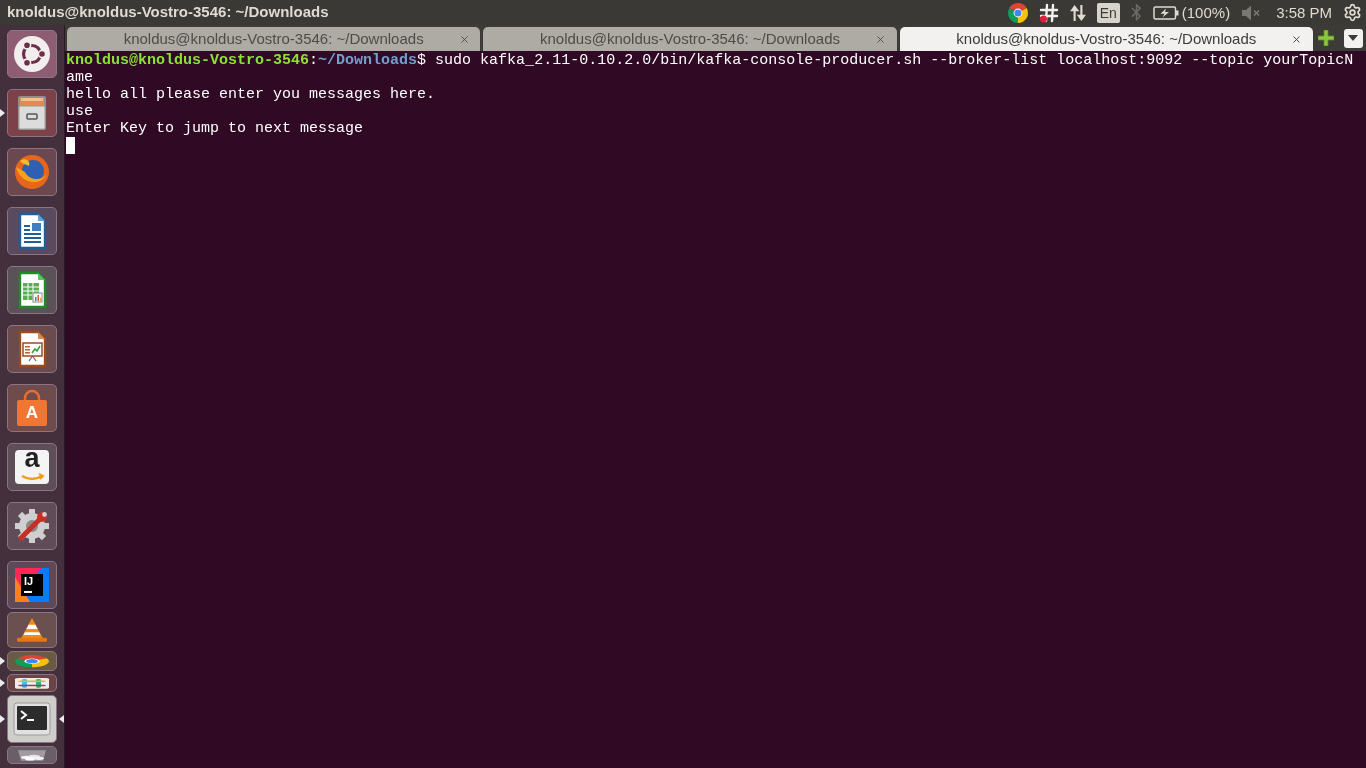 The width and height of the screenshot is (1366, 768). Describe the element at coordinates (215, 128) in the screenshot. I see `terminal-output-line: Enter Key to jump to next message` at that location.